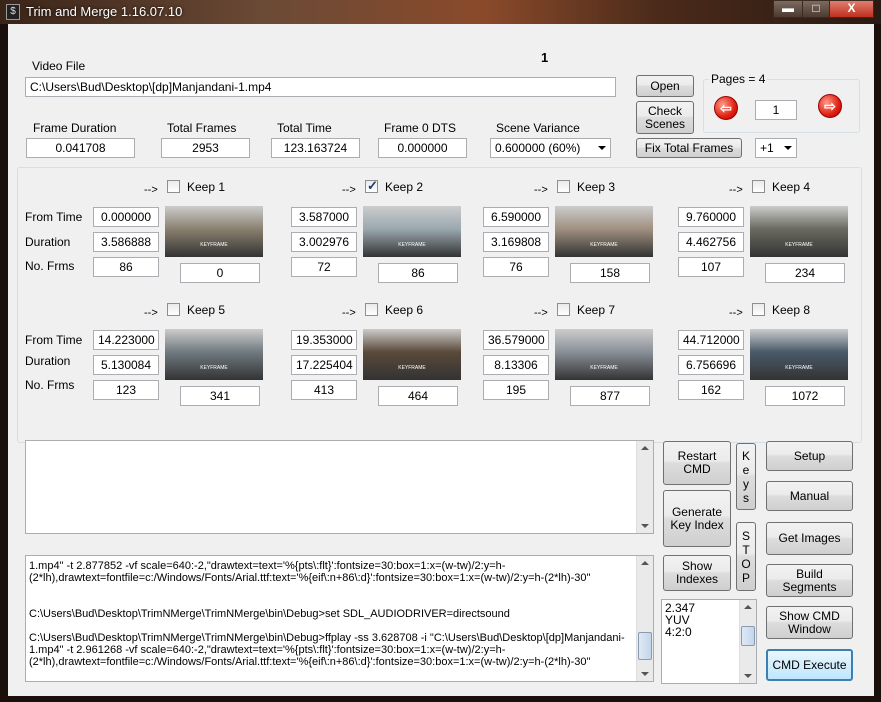 The height and width of the screenshot is (702, 881). I want to click on segment-2-thumbnail: KEYFRAME, so click(412, 231).